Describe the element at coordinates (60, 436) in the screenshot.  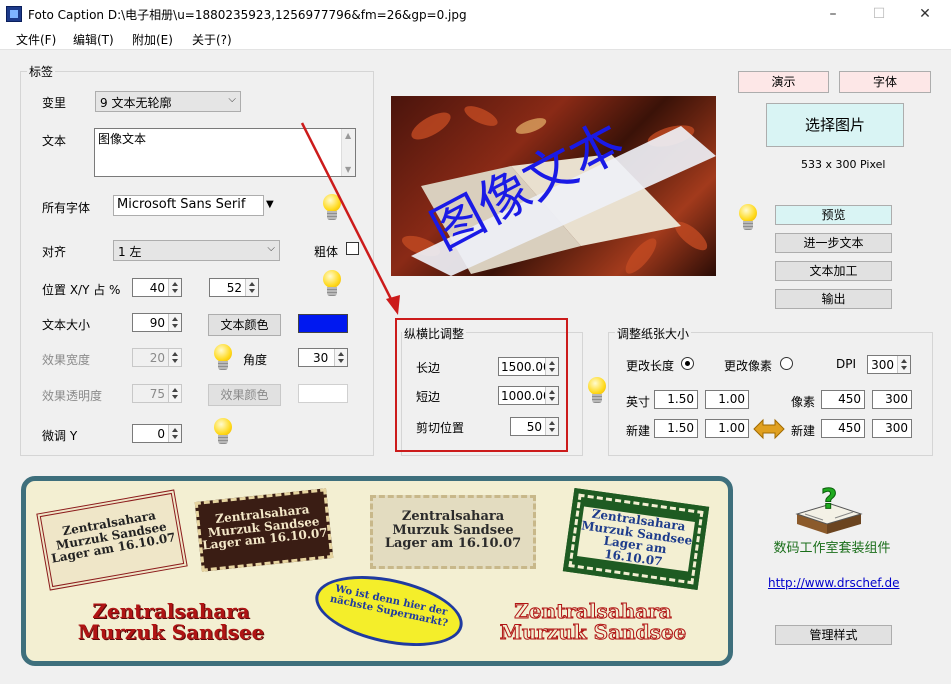
I see `fine-y-label: 微调 Y` at that location.